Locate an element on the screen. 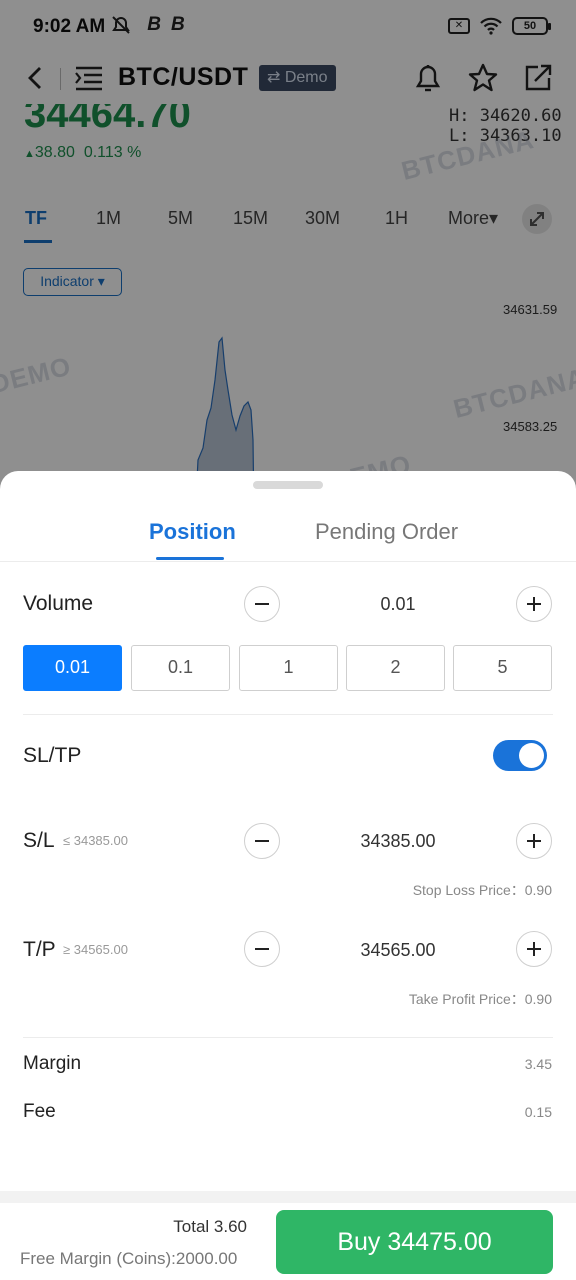  sheet-handle is located at coordinates (288, 485).